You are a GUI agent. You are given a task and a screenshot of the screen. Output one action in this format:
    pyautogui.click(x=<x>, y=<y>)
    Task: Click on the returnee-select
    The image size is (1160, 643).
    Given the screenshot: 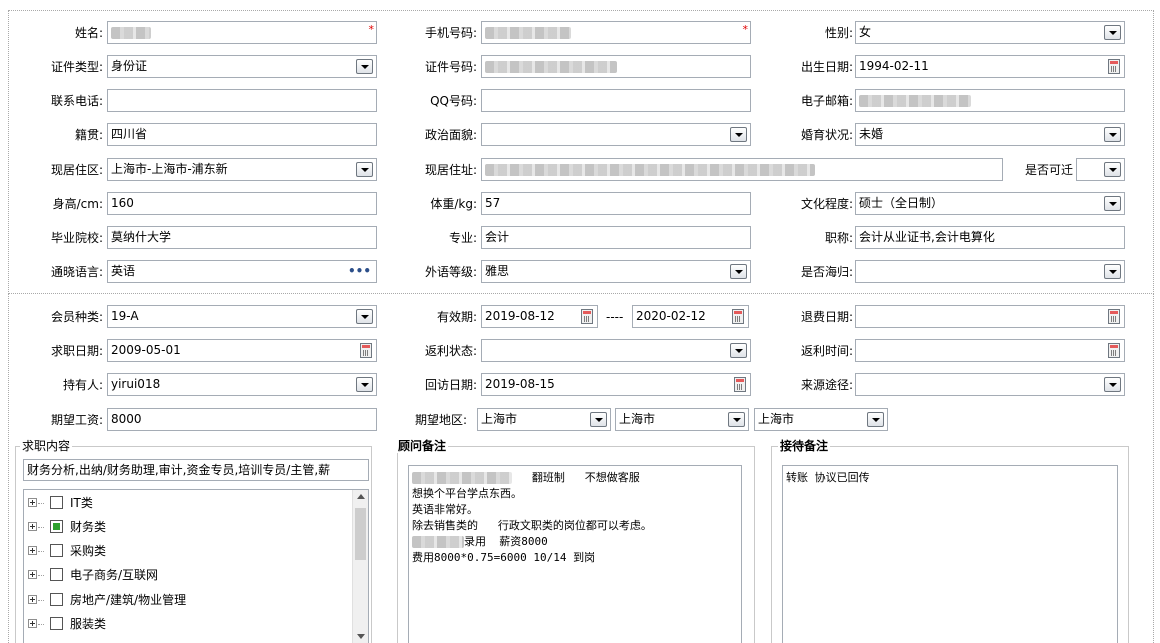 What is the action you would take?
    pyautogui.click(x=990, y=271)
    